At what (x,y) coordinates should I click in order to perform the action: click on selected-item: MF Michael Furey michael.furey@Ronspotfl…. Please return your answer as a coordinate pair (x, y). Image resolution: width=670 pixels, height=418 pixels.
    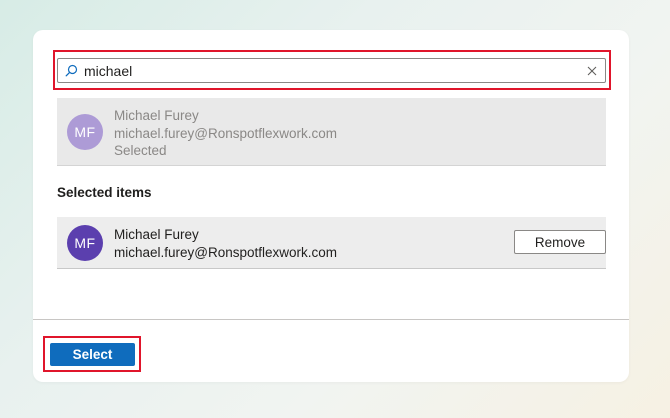
    Looking at the image, I should click on (331, 243).